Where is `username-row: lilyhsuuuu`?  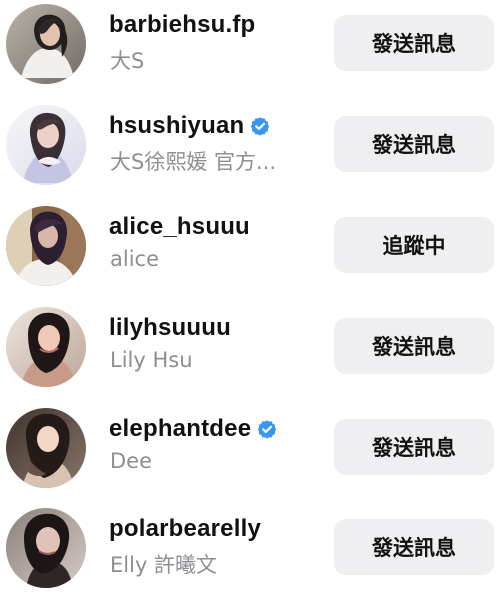 username-row: lilyhsuuuu is located at coordinates (170, 328).